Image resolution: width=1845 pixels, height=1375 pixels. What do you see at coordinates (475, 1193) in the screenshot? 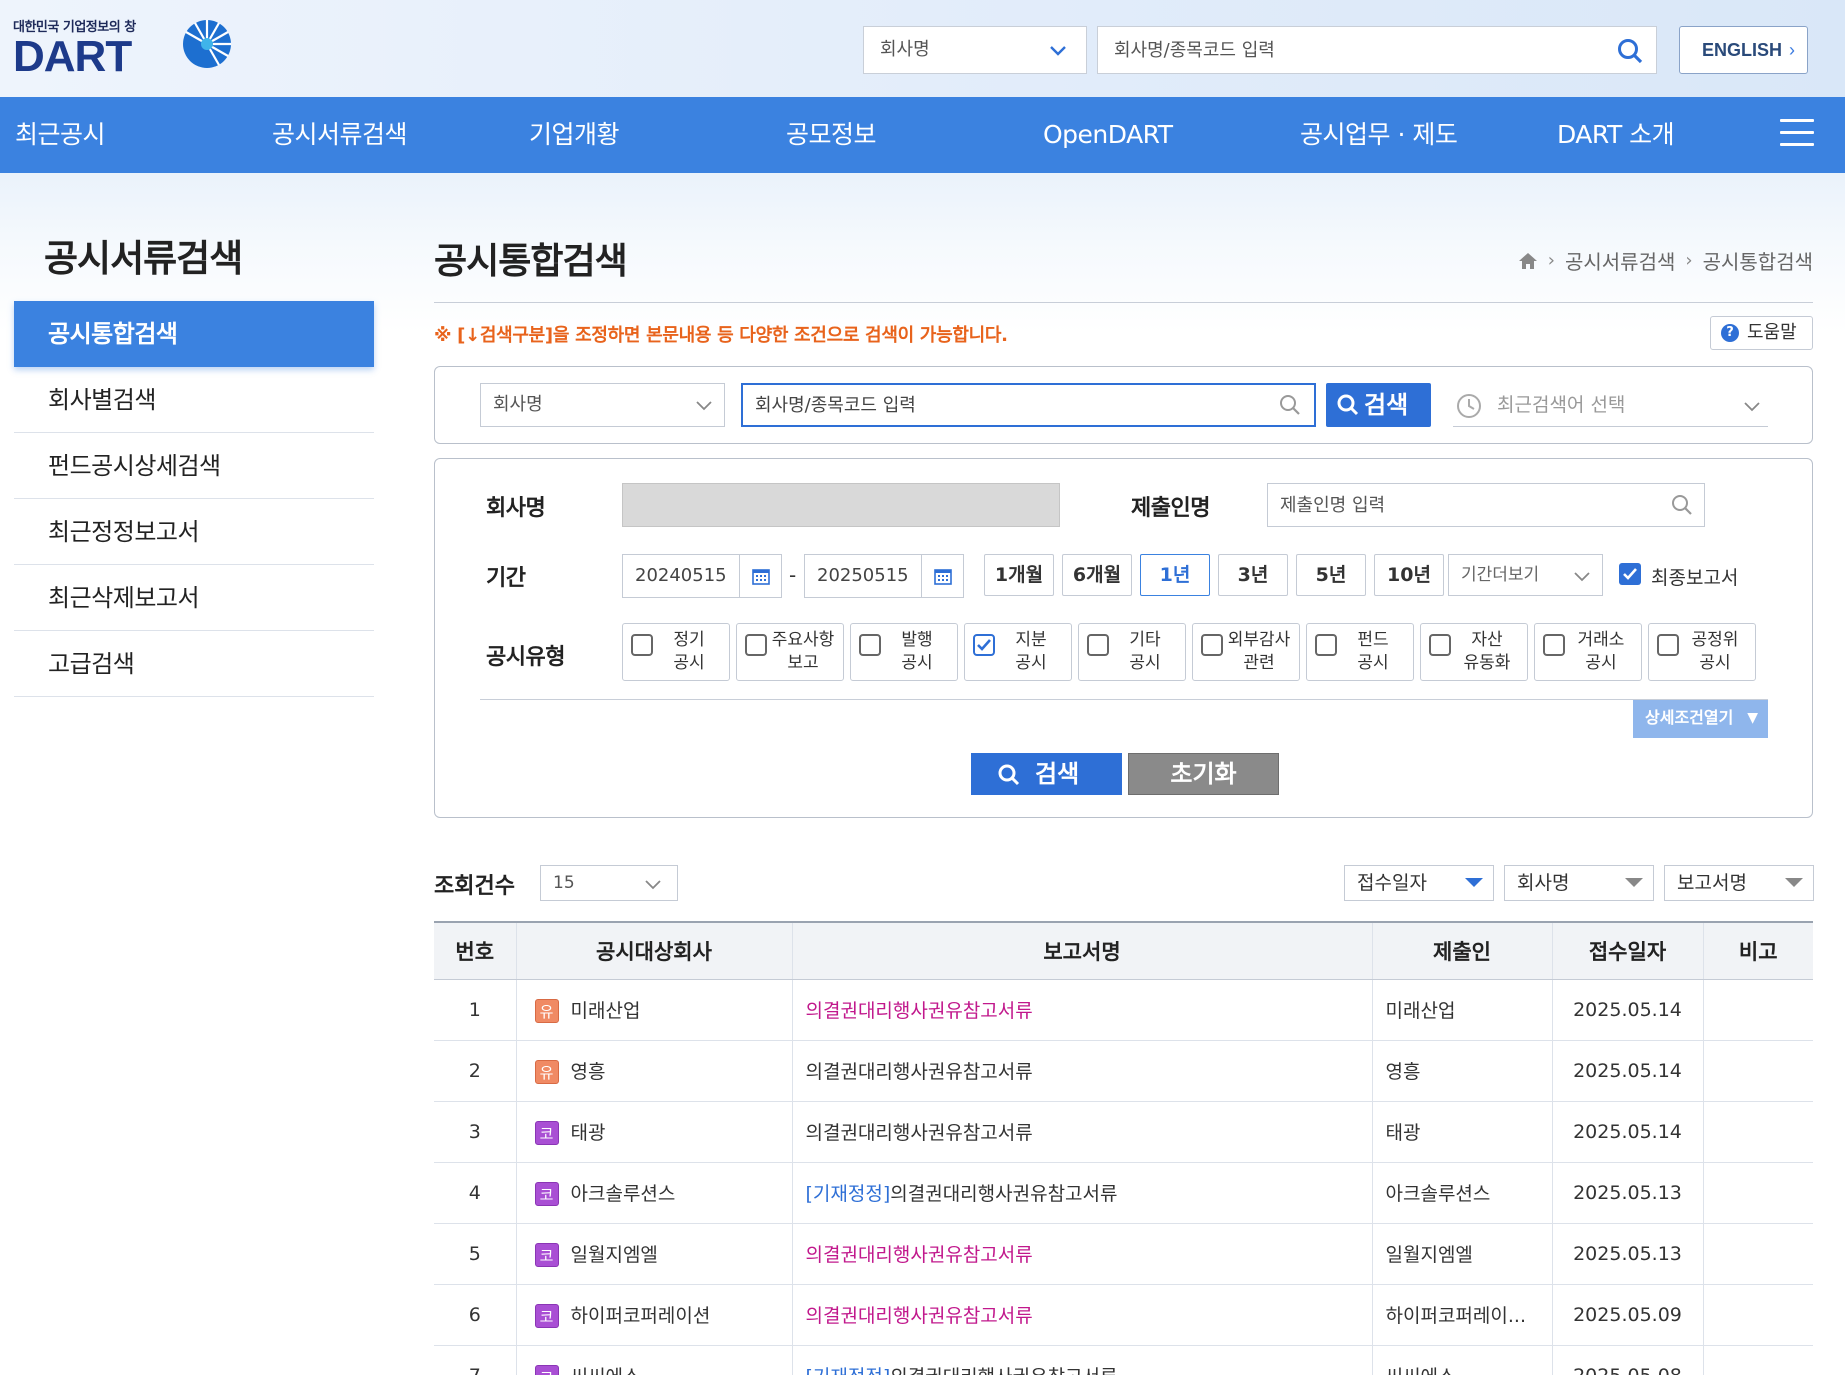
I see `row-number: 4` at bounding box center [475, 1193].